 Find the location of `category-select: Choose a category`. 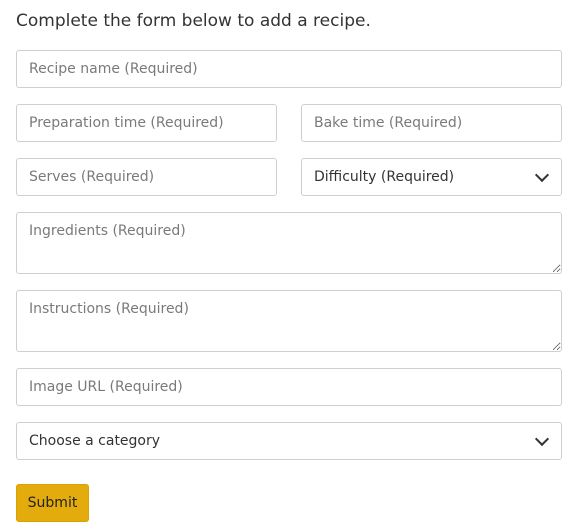

category-select: Choose a category is located at coordinates (289, 441).